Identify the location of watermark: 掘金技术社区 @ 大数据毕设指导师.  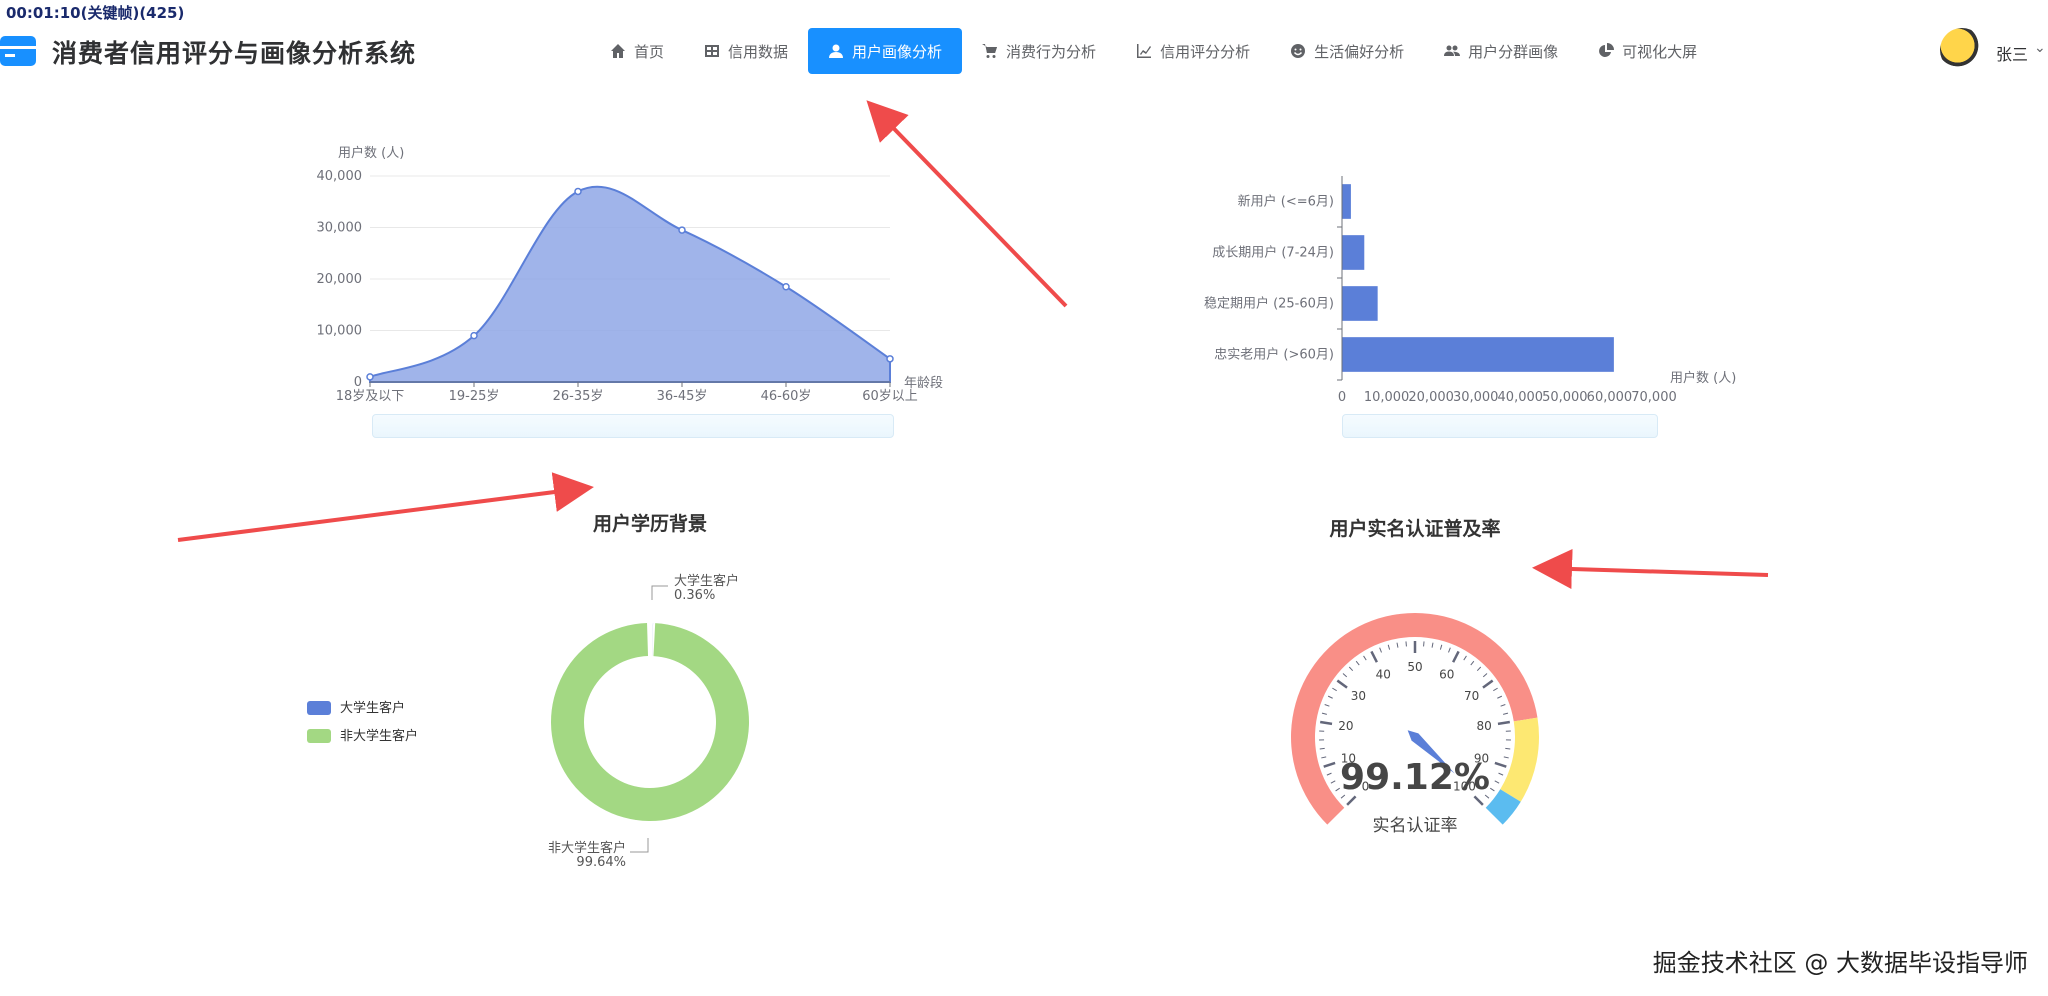
(1840, 963).